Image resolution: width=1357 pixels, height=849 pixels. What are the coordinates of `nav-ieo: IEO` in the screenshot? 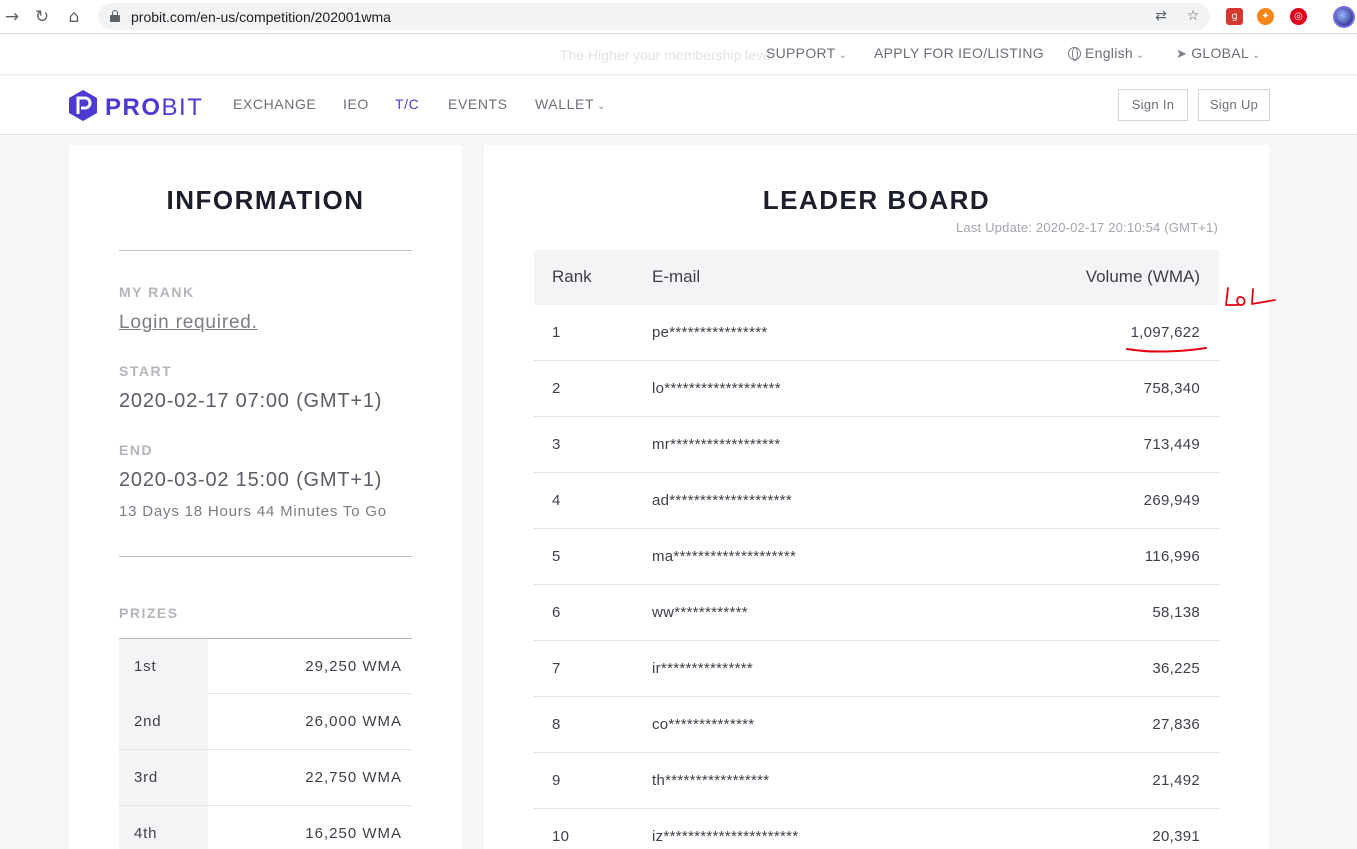 It's located at (356, 104).